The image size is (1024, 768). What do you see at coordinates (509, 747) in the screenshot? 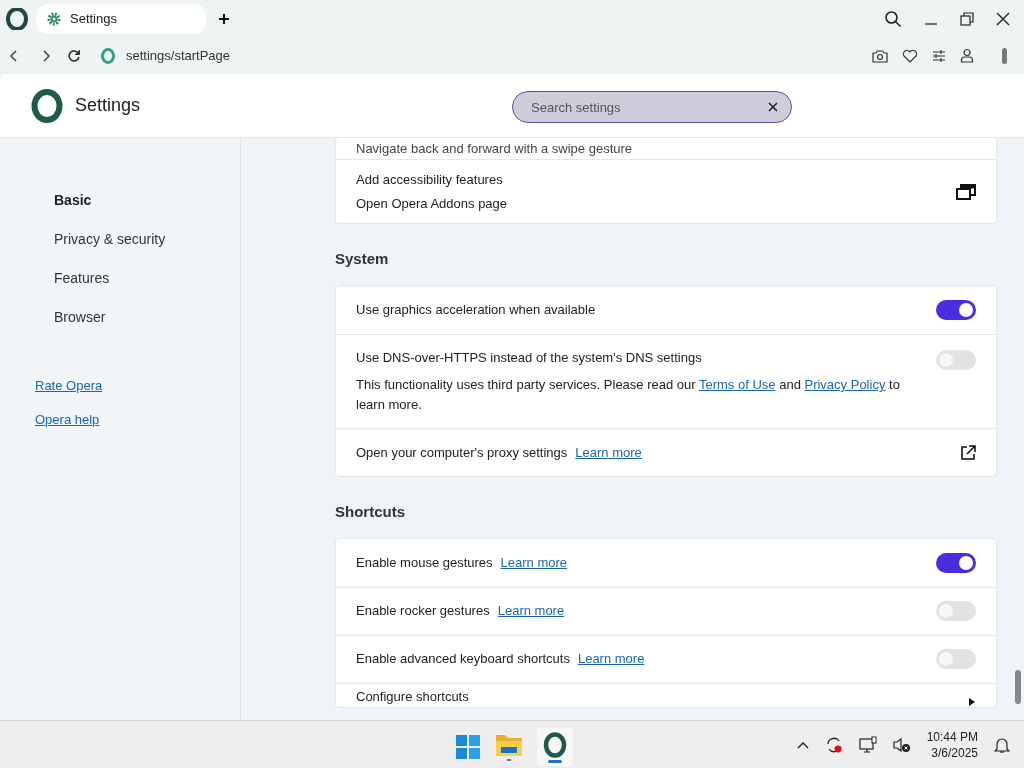
I see `folder-icon` at bounding box center [509, 747].